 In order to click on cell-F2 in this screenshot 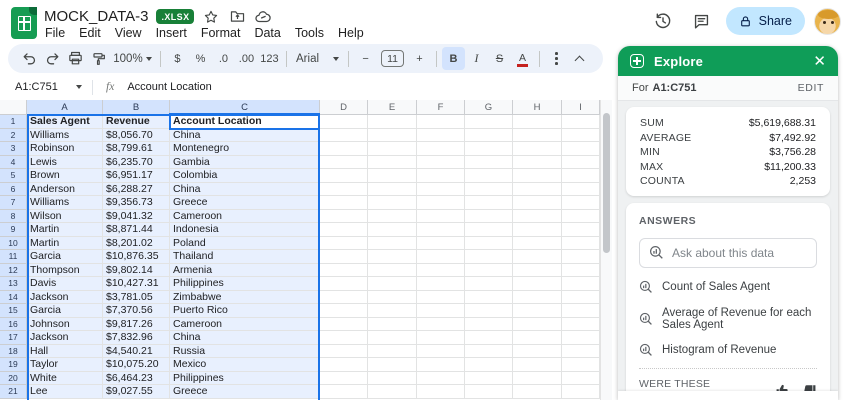, I will do `click(441, 135)`.